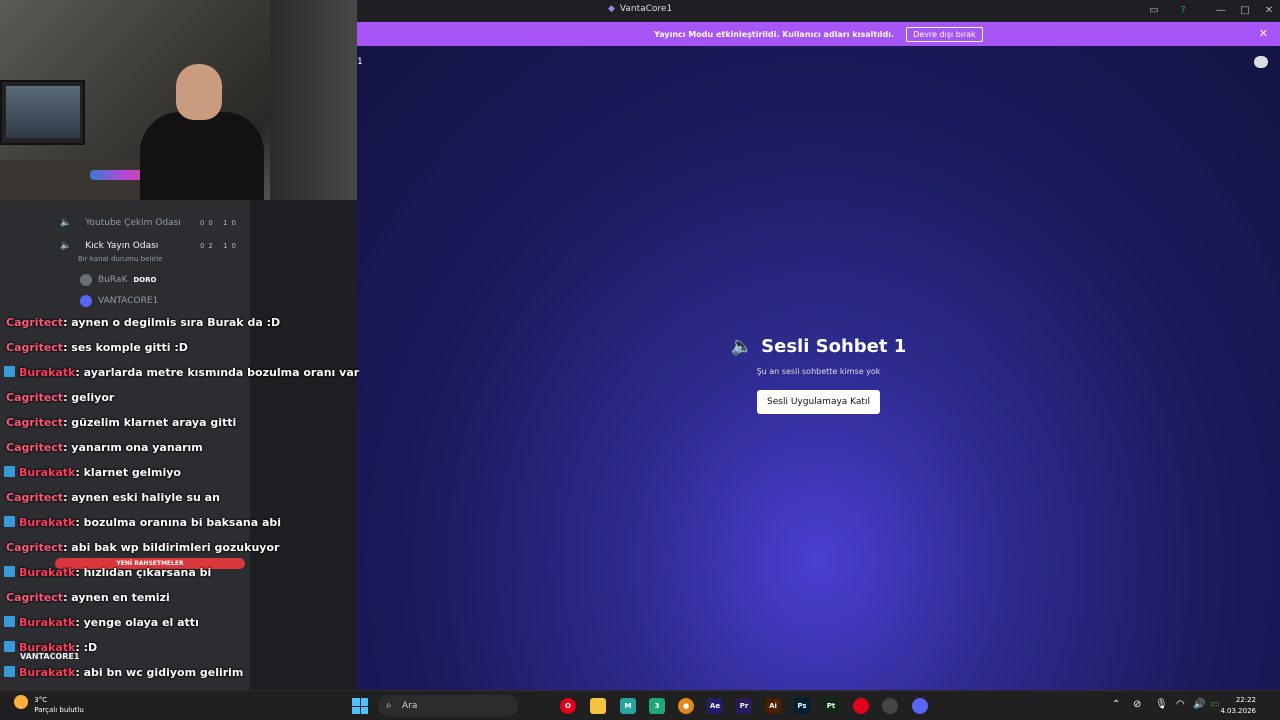 Image resolution: width=1280 pixels, height=720 pixels. What do you see at coordinates (1261, 62) in the screenshot?
I see `chat-bubble-icon` at bounding box center [1261, 62].